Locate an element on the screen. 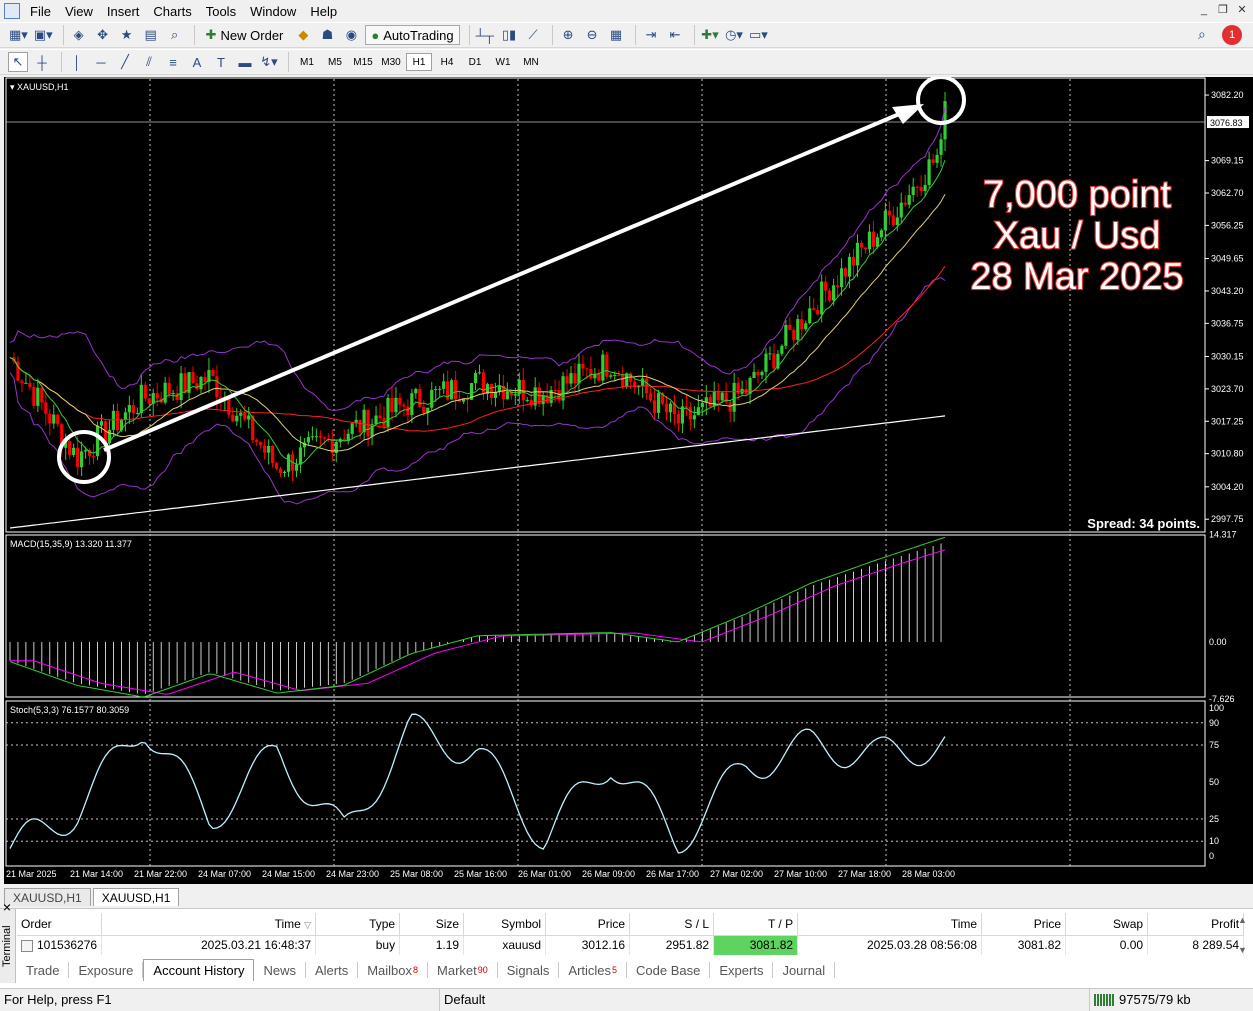 The image size is (1253, 1011). zoom-in-icon: ⊕ is located at coordinates (568, 35).